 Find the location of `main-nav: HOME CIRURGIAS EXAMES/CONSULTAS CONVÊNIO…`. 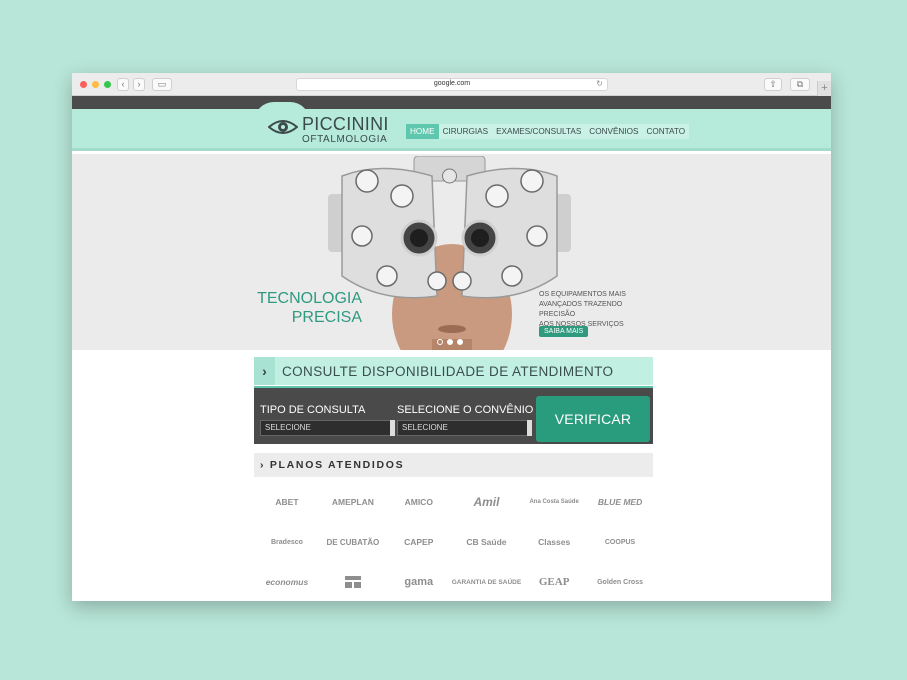

main-nav: HOME CIRURGIAS EXAMES/CONSULTAS CONVÊNIO… is located at coordinates (548, 131).